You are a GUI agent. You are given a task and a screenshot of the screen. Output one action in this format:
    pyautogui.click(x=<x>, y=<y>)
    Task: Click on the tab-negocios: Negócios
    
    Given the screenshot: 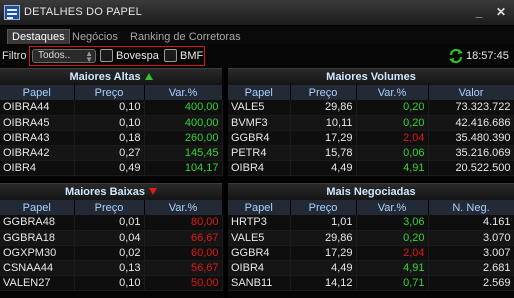 What is the action you would take?
    pyautogui.click(x=95, y=37)
    